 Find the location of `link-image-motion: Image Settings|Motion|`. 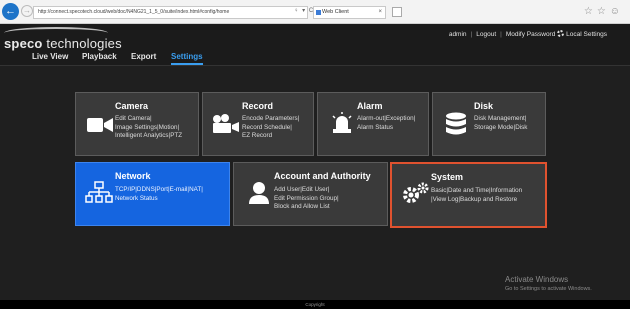

link-image-motion: Image Settings|Motion| is located at coordinates (148, 128).